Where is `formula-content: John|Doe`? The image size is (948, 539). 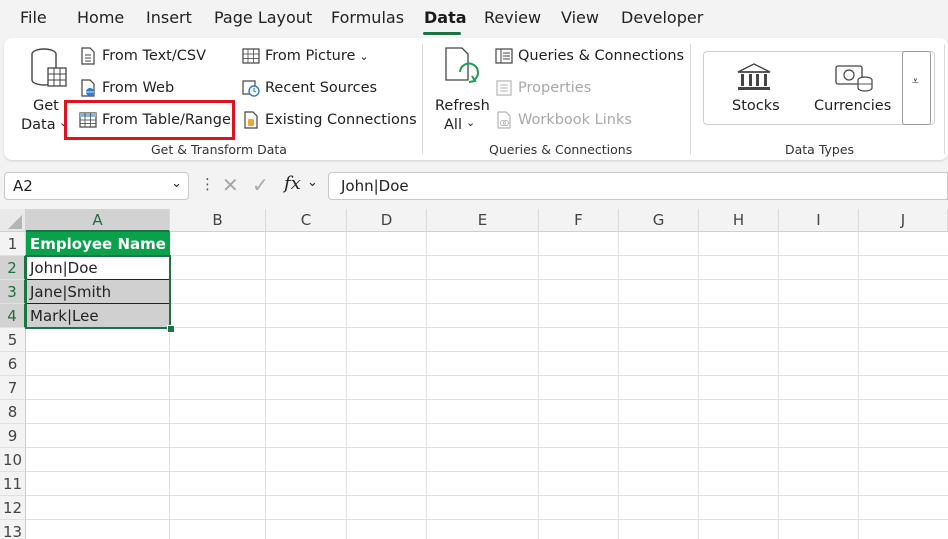
formula-content: John|Doe is located at coordinates (375, 186).